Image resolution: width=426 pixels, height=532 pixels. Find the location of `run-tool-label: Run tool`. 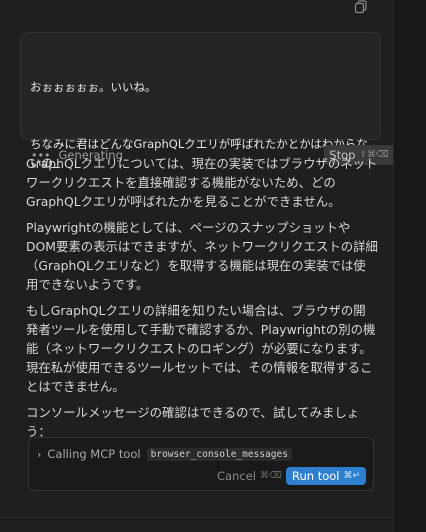

run-tool-label: Run tool is located at coordinates (315, 476).